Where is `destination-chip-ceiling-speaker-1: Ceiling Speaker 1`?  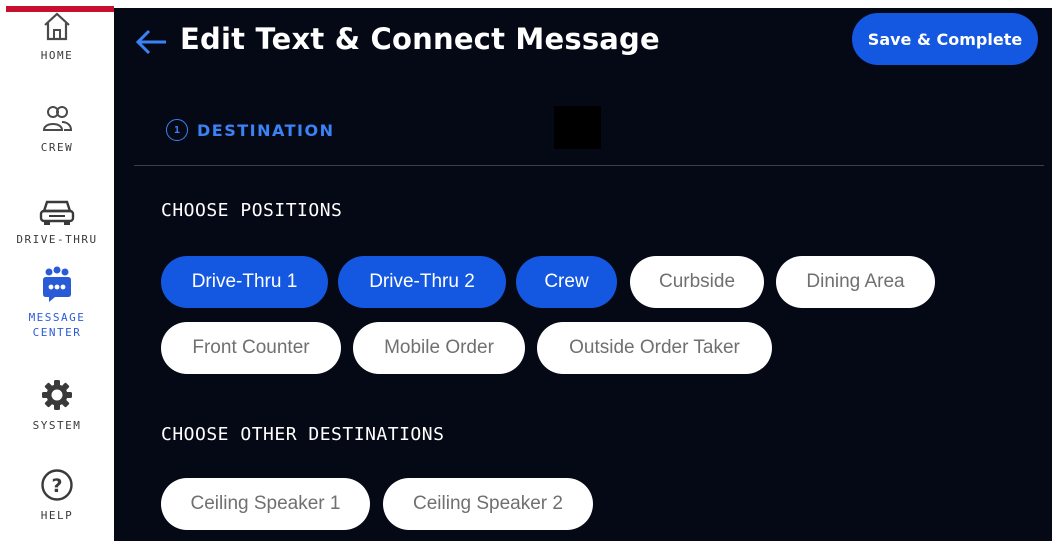 destination-chip-ceiling-speaker-1: Ceiling Speaker 1 is located at coordinates (265, 504).